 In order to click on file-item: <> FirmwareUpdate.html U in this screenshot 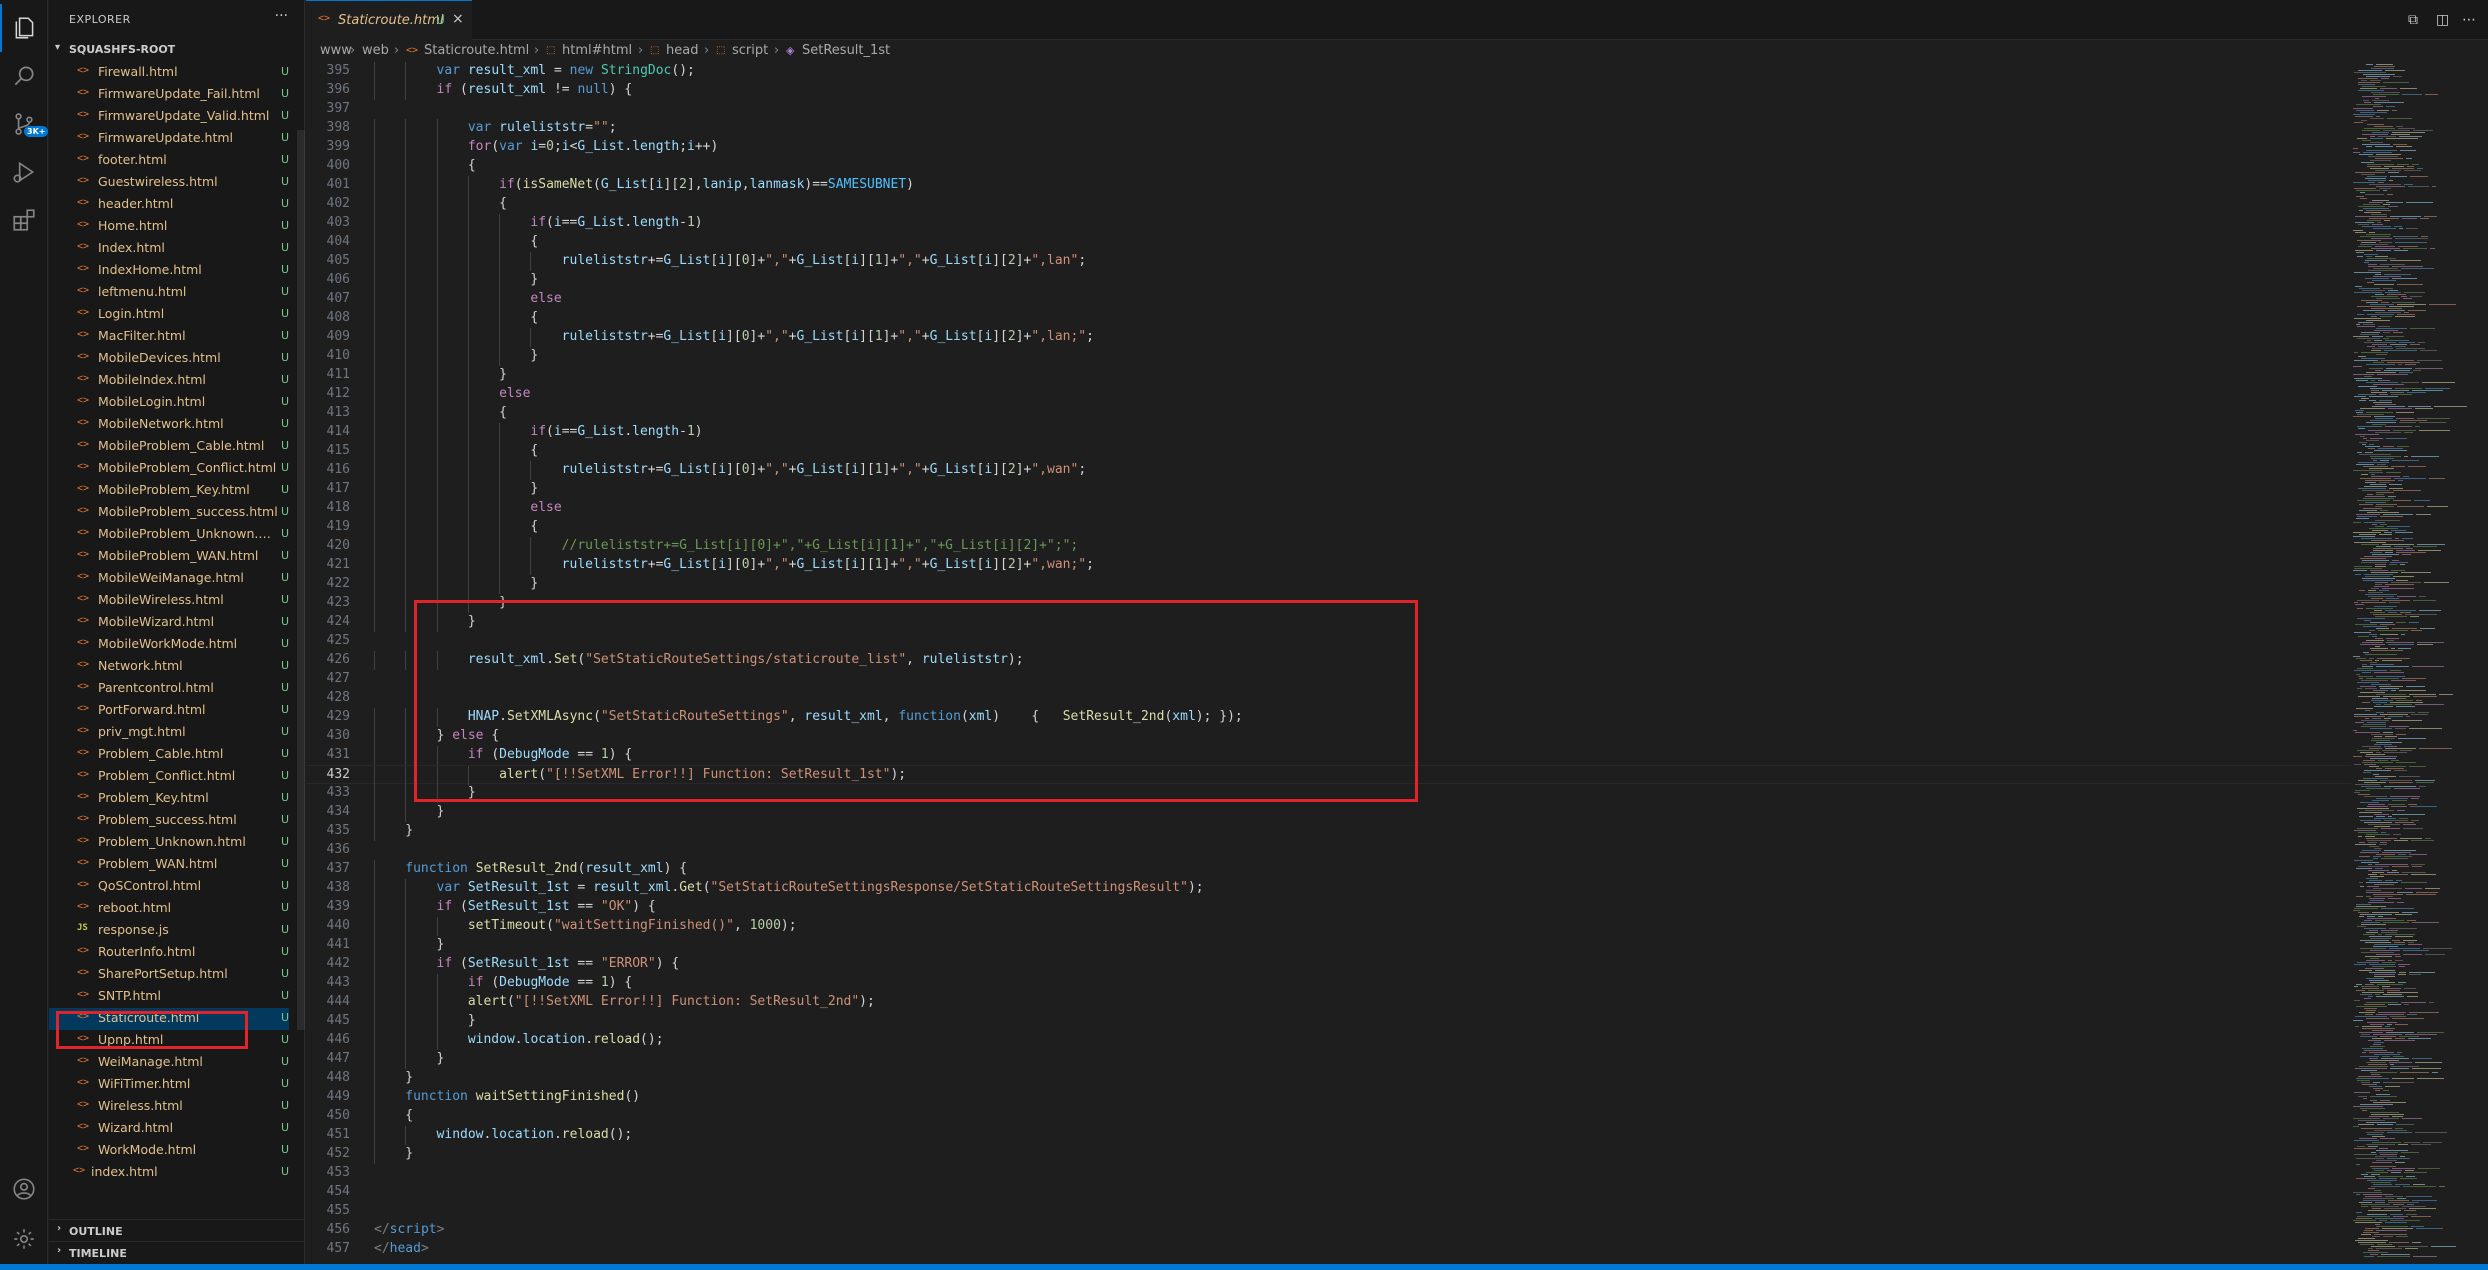, I will do `click(169, 139)`.